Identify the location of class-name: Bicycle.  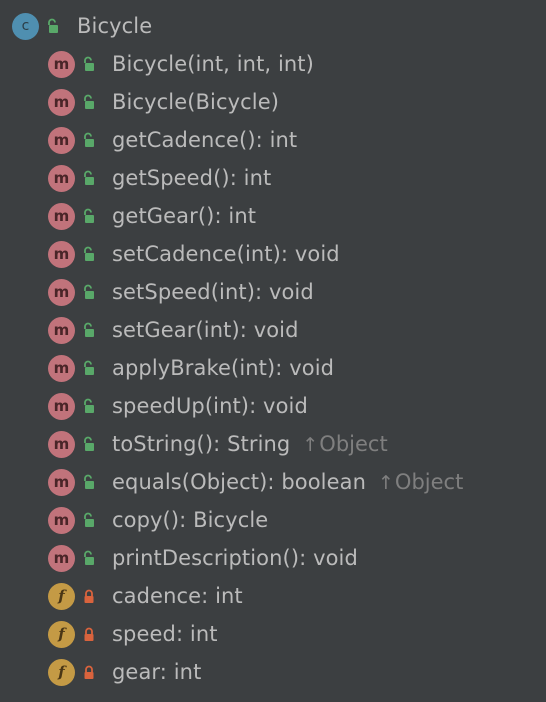
(115, 26).